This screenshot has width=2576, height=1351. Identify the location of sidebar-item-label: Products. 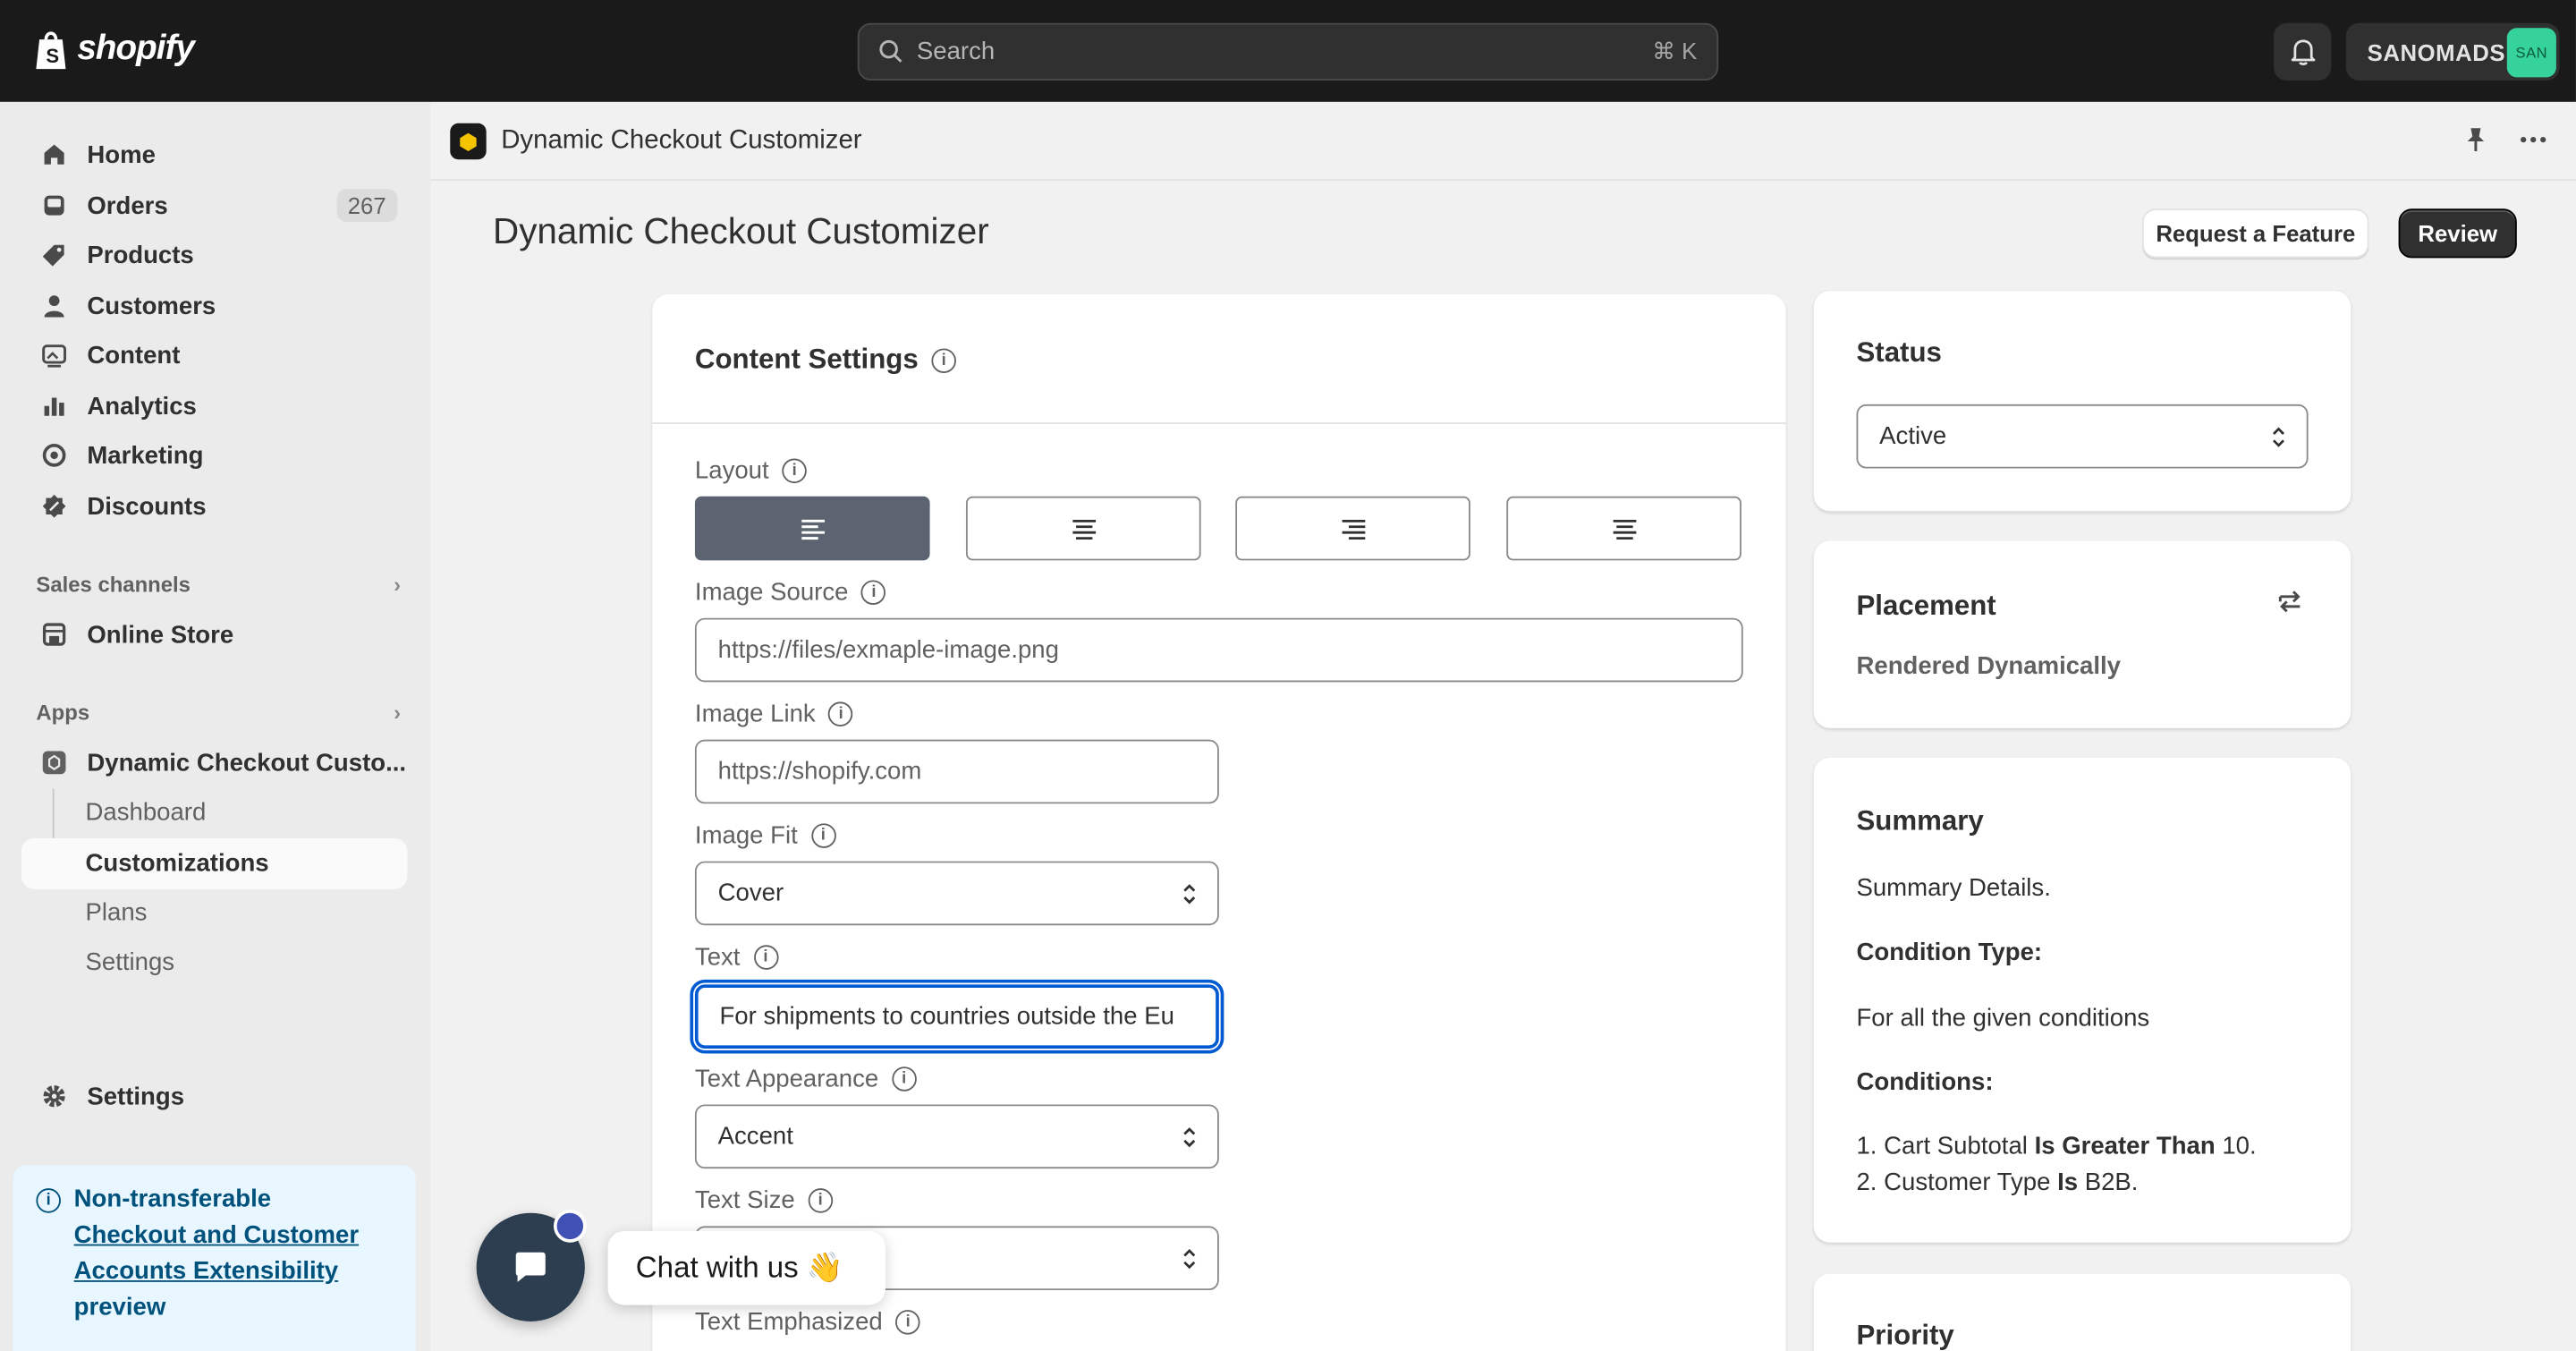
(140, 255).